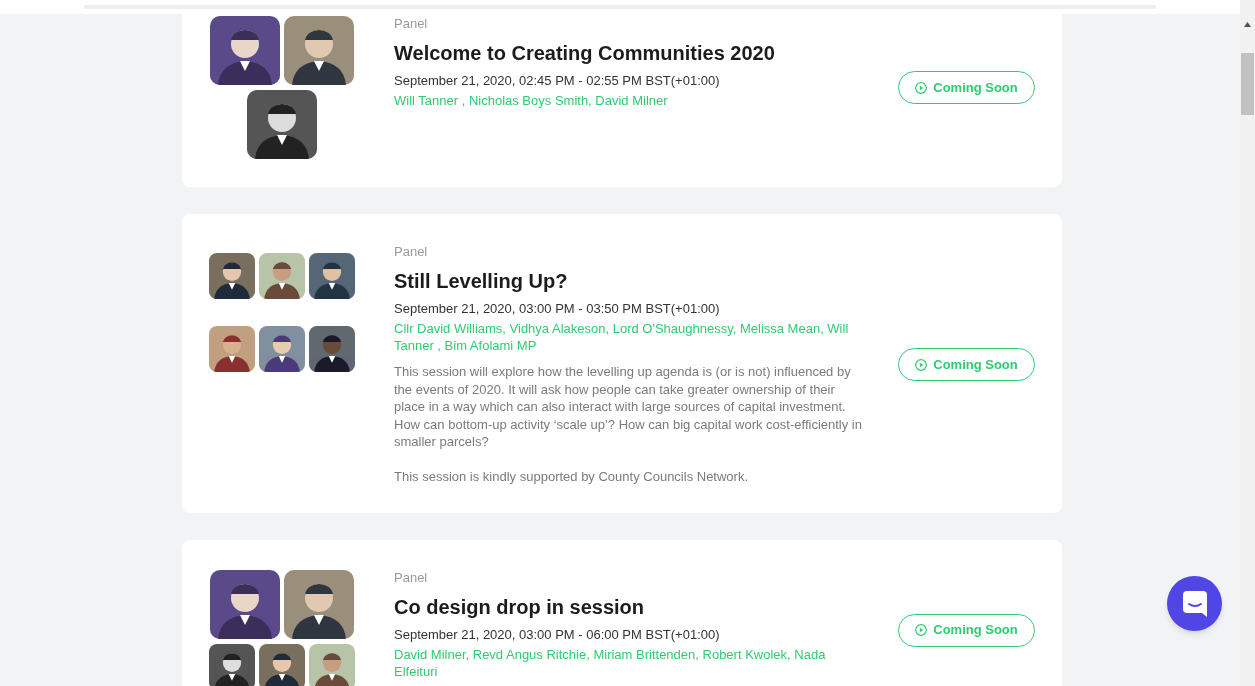  What do you see at coordinates (557, 81) in the screenshot?
I see `session-time: September 21, 2020, 02:45 PM - 02:55 PM BST(+01:00)` at bounding box center [557, 81].